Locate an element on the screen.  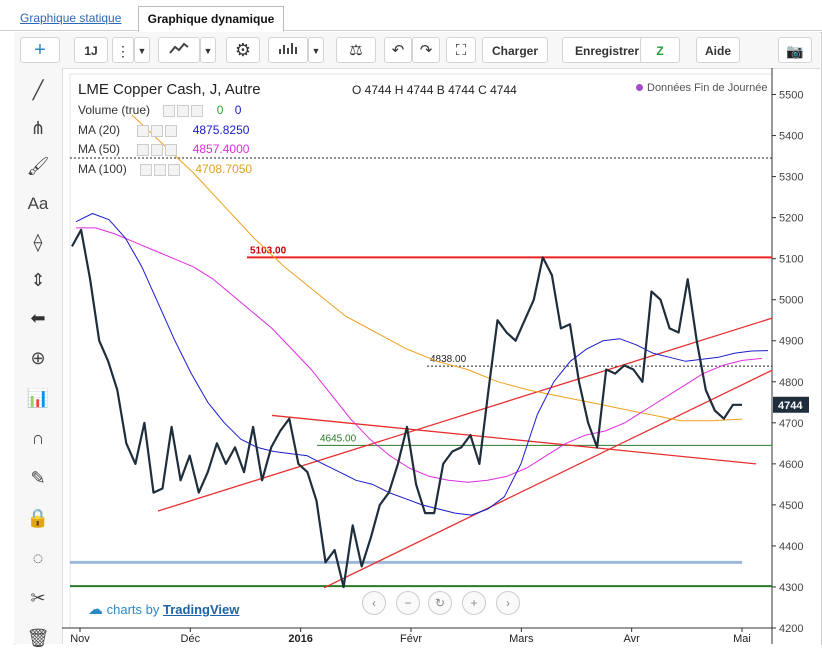
indicators-button is located at coordinates (288, 50).